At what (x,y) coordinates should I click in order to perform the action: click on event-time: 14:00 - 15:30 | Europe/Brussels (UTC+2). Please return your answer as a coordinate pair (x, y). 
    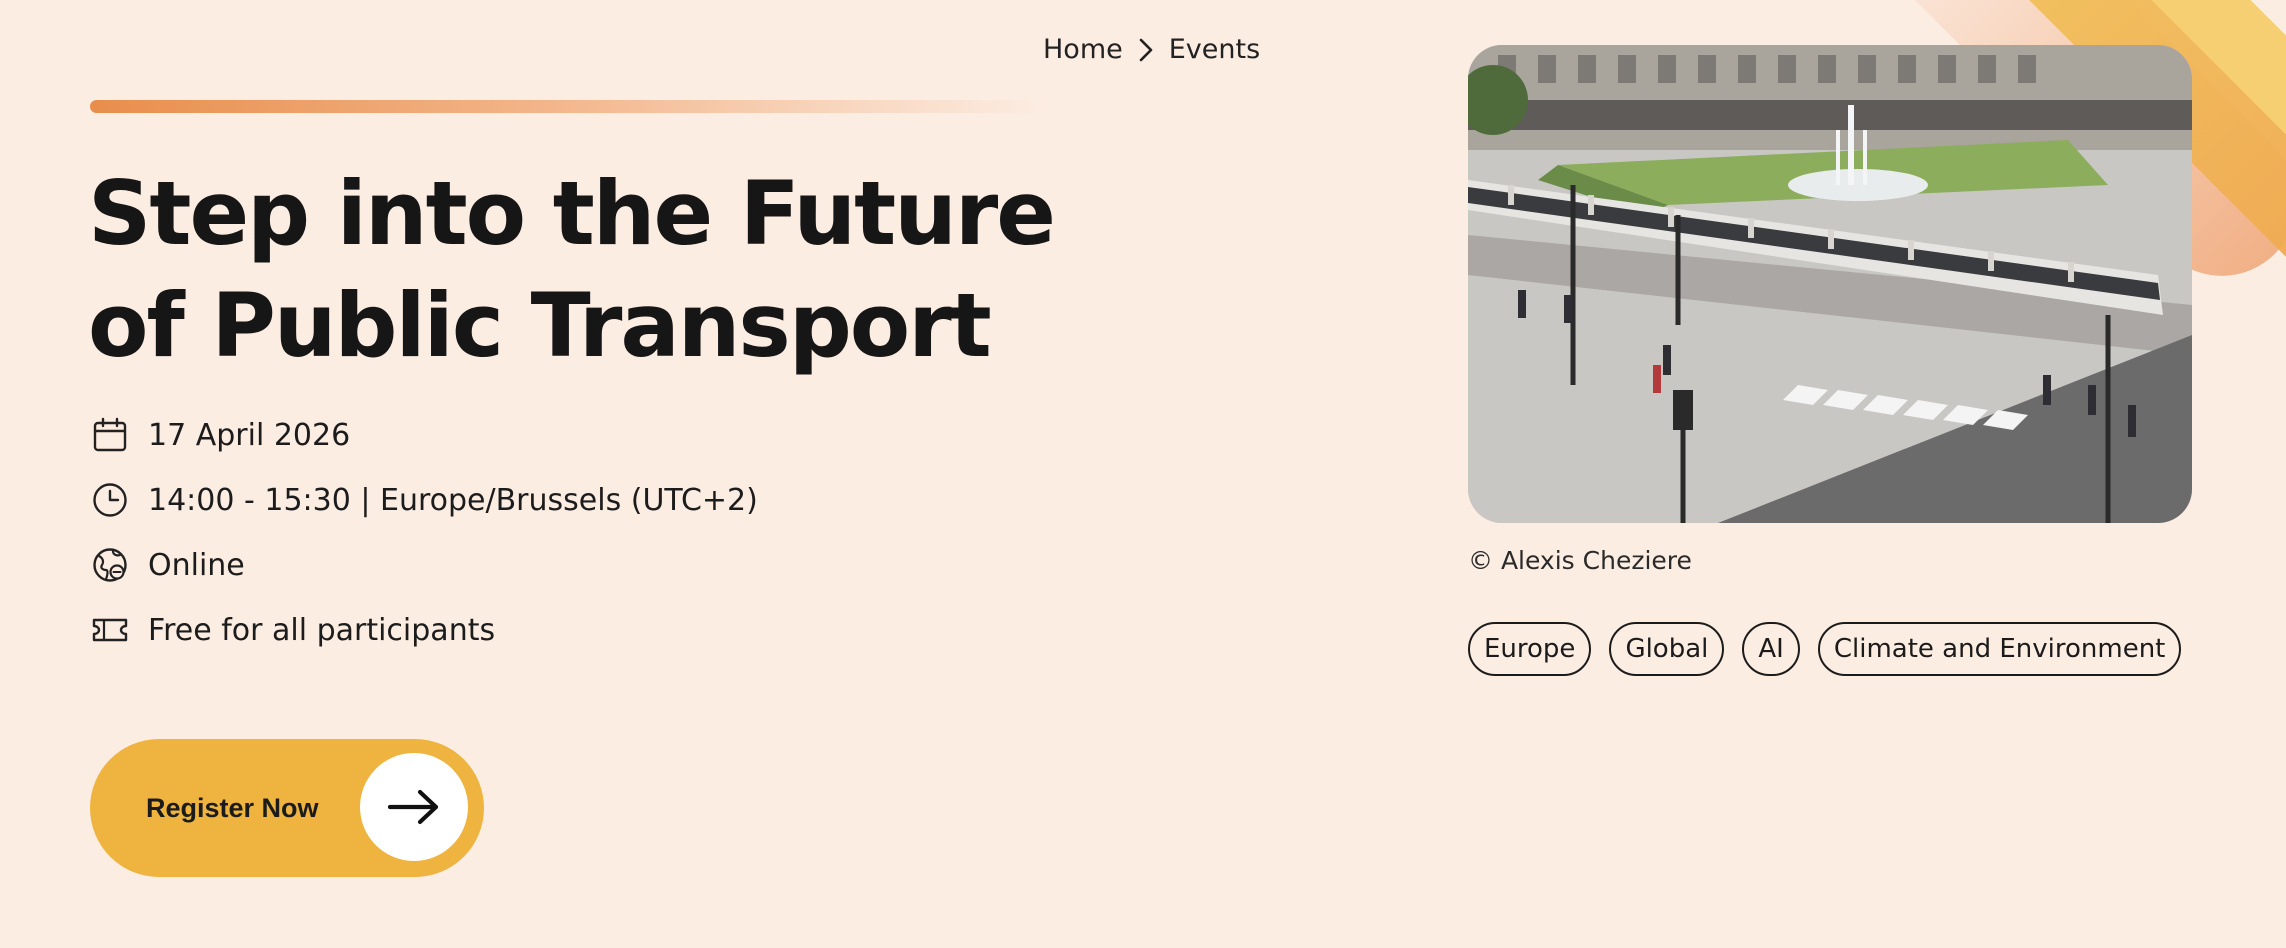
    Looking at the image, I should click on (424, 500).